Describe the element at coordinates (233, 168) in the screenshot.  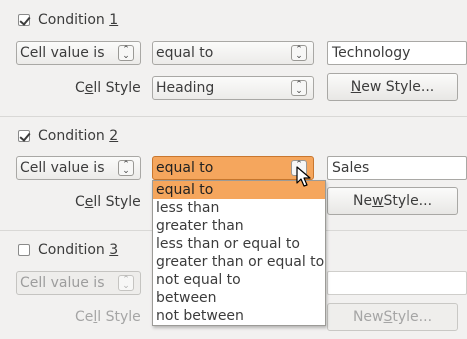
I see `condition-2-operator-select: equal to ⌃⌄` at that location.